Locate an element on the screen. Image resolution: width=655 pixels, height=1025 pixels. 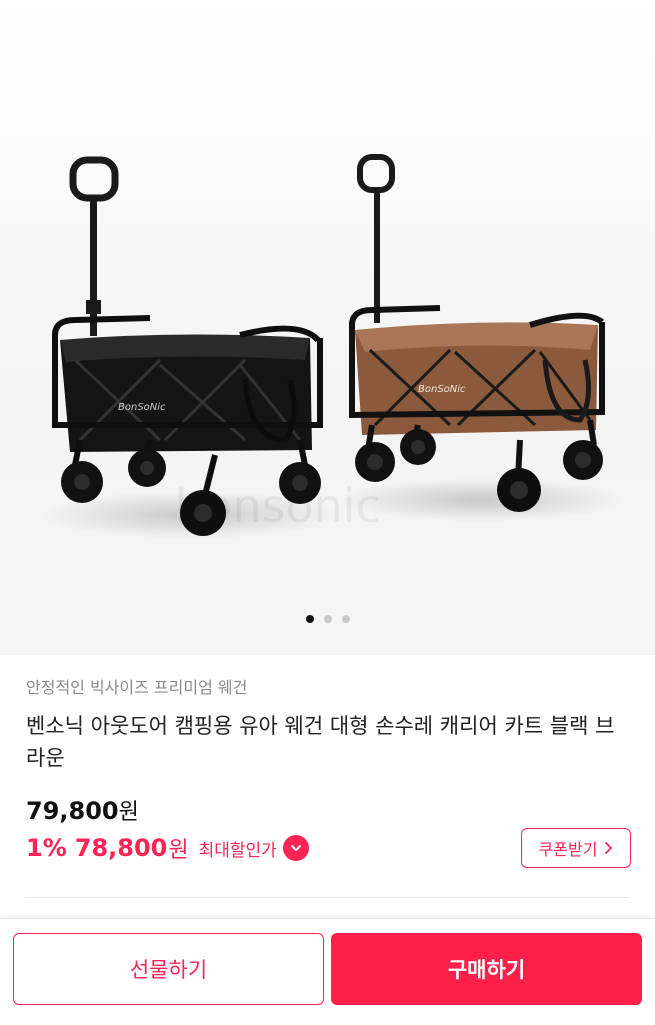
price-unit: 원 is located at coordinates (128, 812).